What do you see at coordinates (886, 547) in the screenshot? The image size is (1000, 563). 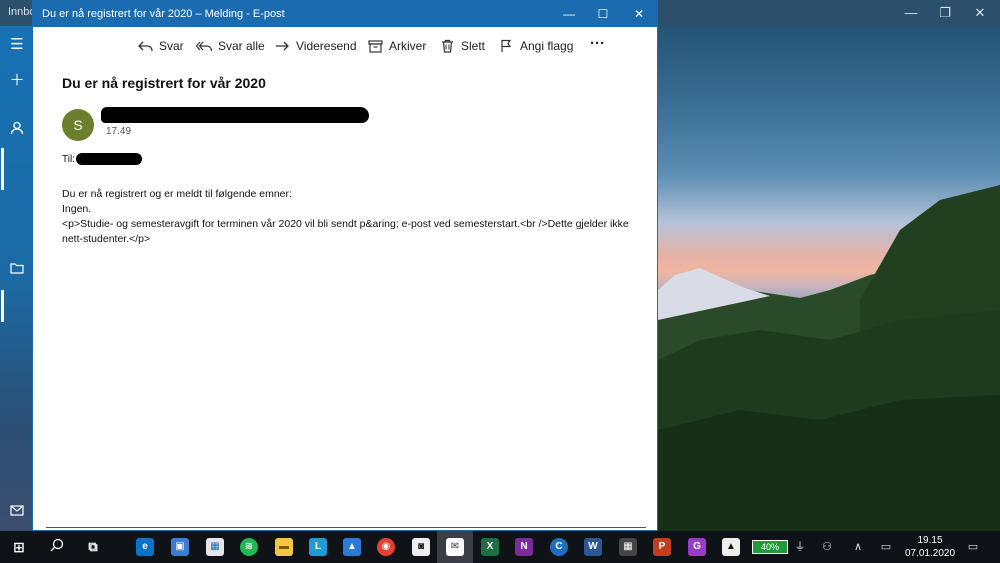 I see `keyboard-icon: ▭` at bounding box center [886, 547].